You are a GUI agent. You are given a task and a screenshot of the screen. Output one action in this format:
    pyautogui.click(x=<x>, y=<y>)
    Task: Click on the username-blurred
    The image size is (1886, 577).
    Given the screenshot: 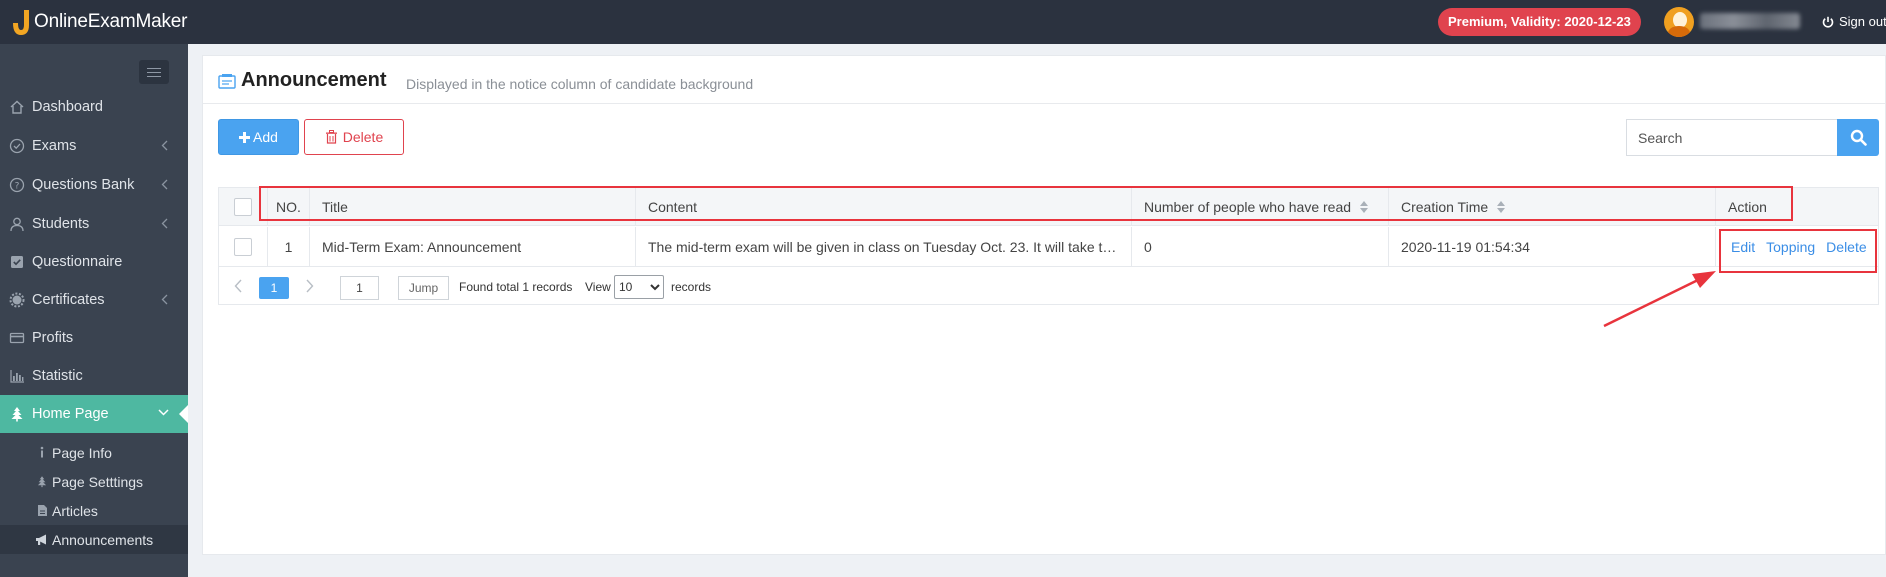 What is the action you would take?
    pyautogui.click(x=1750, y=21)
    